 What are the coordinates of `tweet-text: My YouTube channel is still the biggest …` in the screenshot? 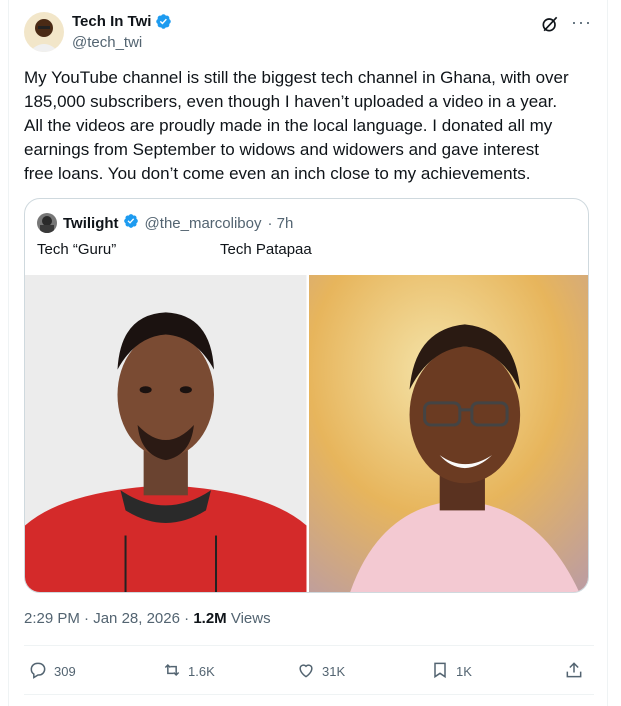 It's located at (296, 125).